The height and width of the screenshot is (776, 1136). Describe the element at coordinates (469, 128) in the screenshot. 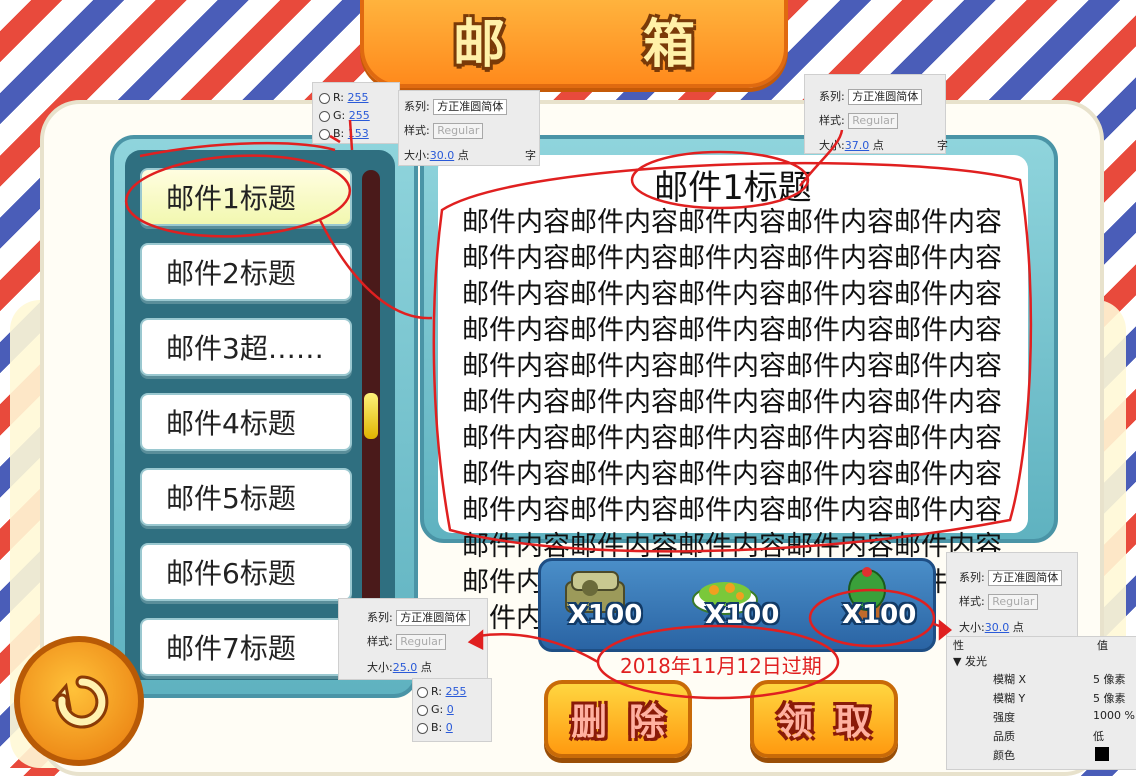

I see `annotation-font-list: 系列: 方正准圆简体 样式: Regular 大小:30.0 点 字` at that location.